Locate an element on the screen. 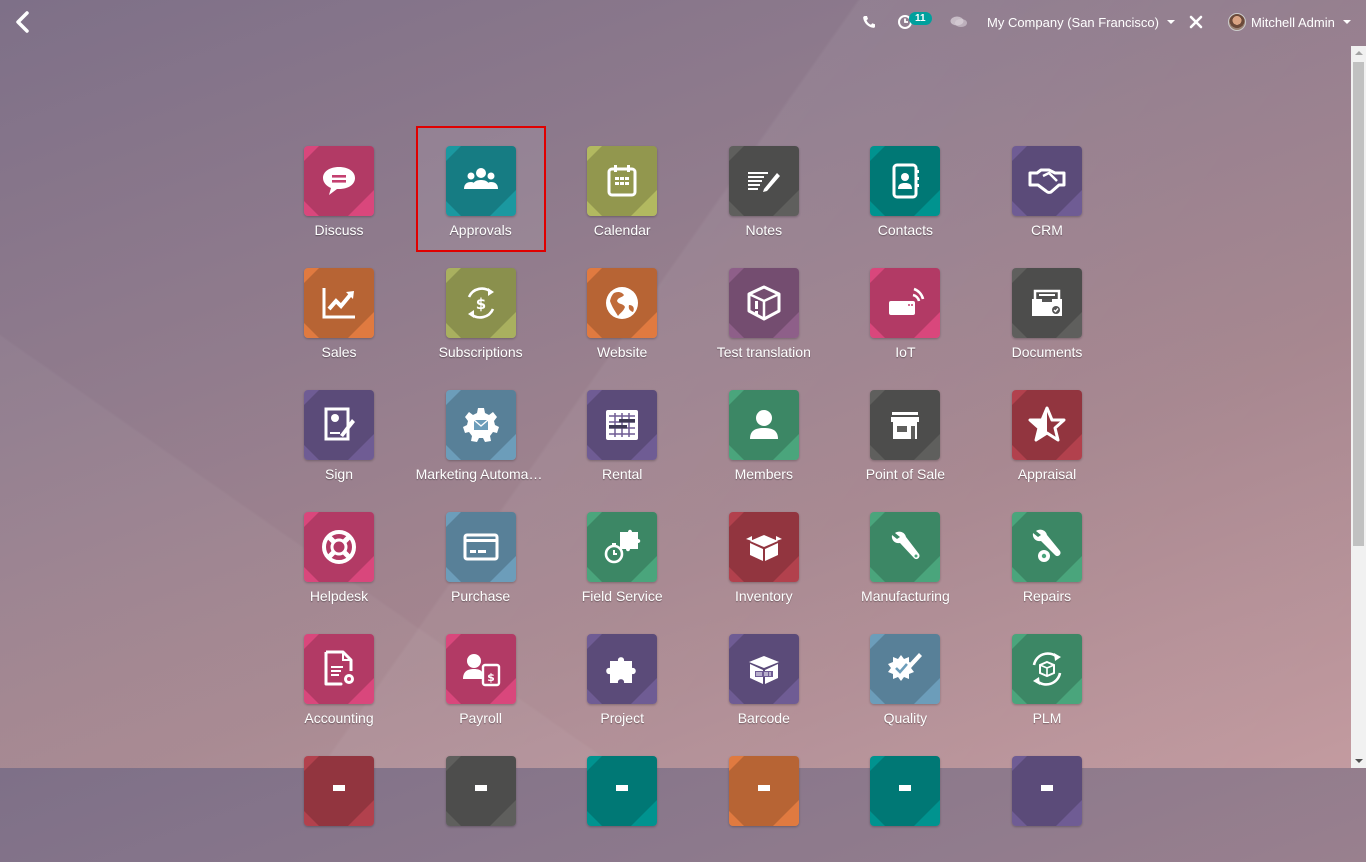  app-label: Marketing Automation is located at coordinates (480, 474).